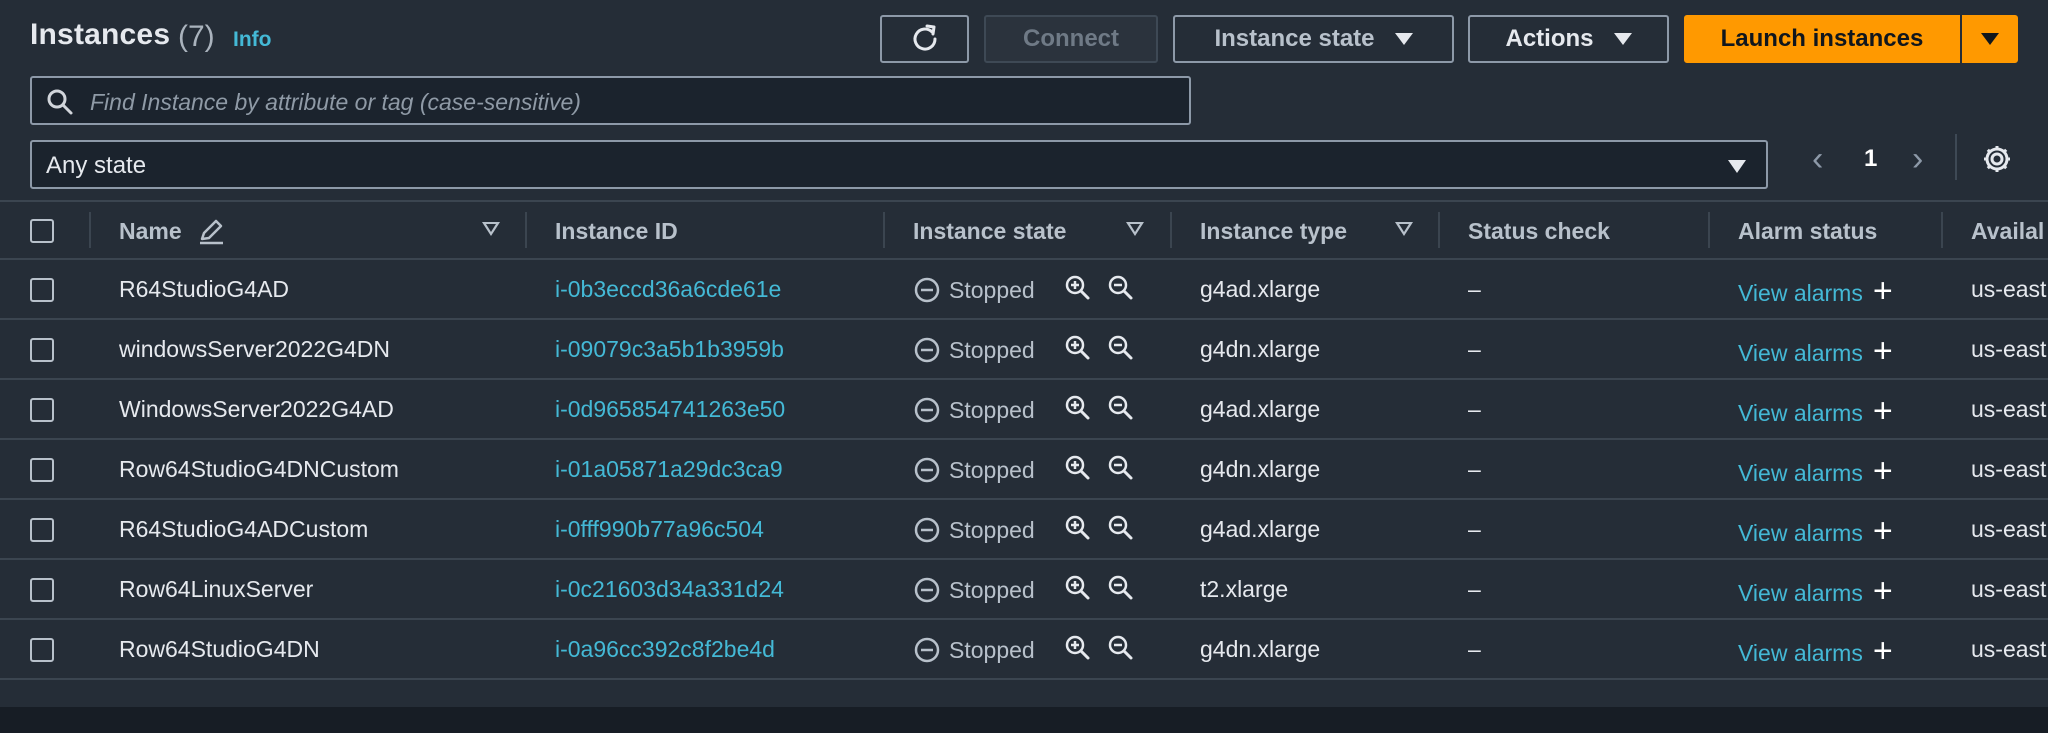  I want to click on column-header-name: Name, so click(150, 231).